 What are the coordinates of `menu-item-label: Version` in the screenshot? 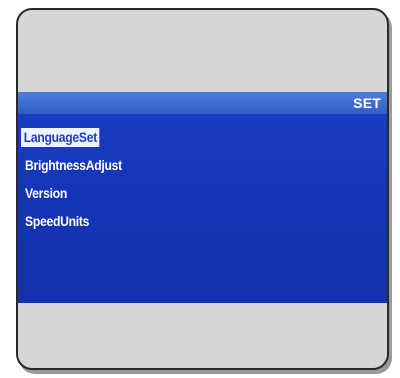 It's located at (46, 193).